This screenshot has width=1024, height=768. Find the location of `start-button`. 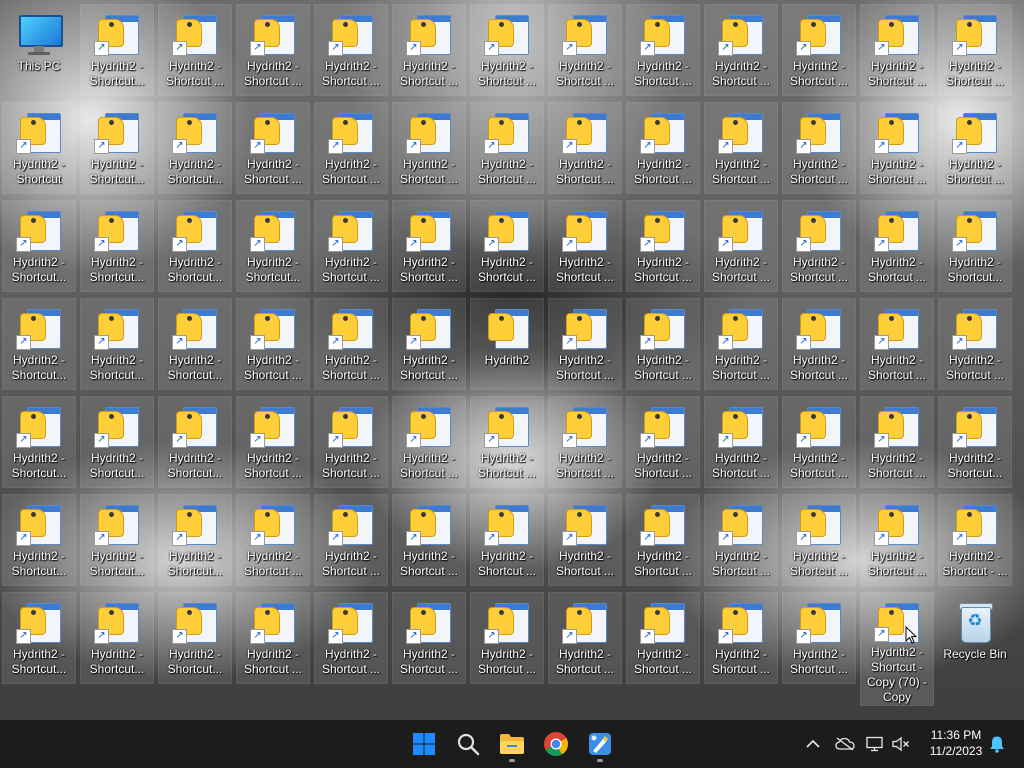

start-button is located at coordinates (424, 744).